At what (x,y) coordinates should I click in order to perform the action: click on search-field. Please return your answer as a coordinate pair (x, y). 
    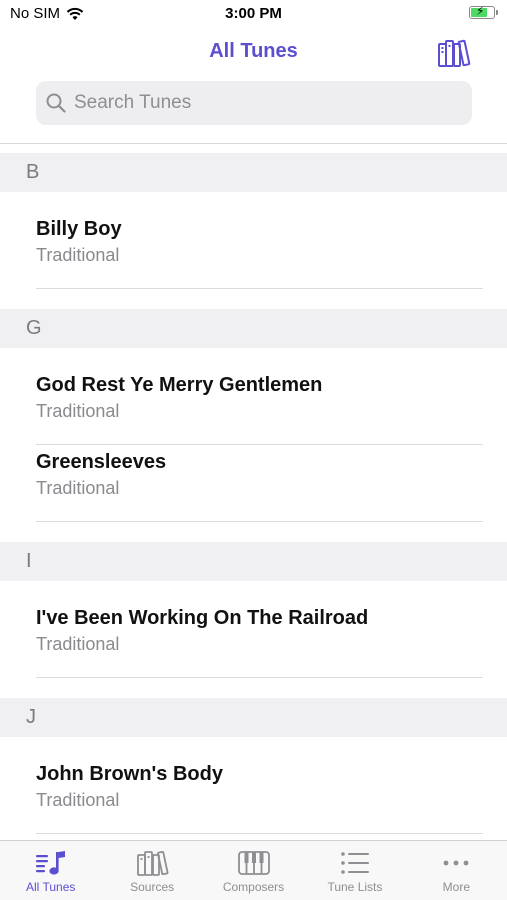
    Looking at the image, I should click on (254, 103).